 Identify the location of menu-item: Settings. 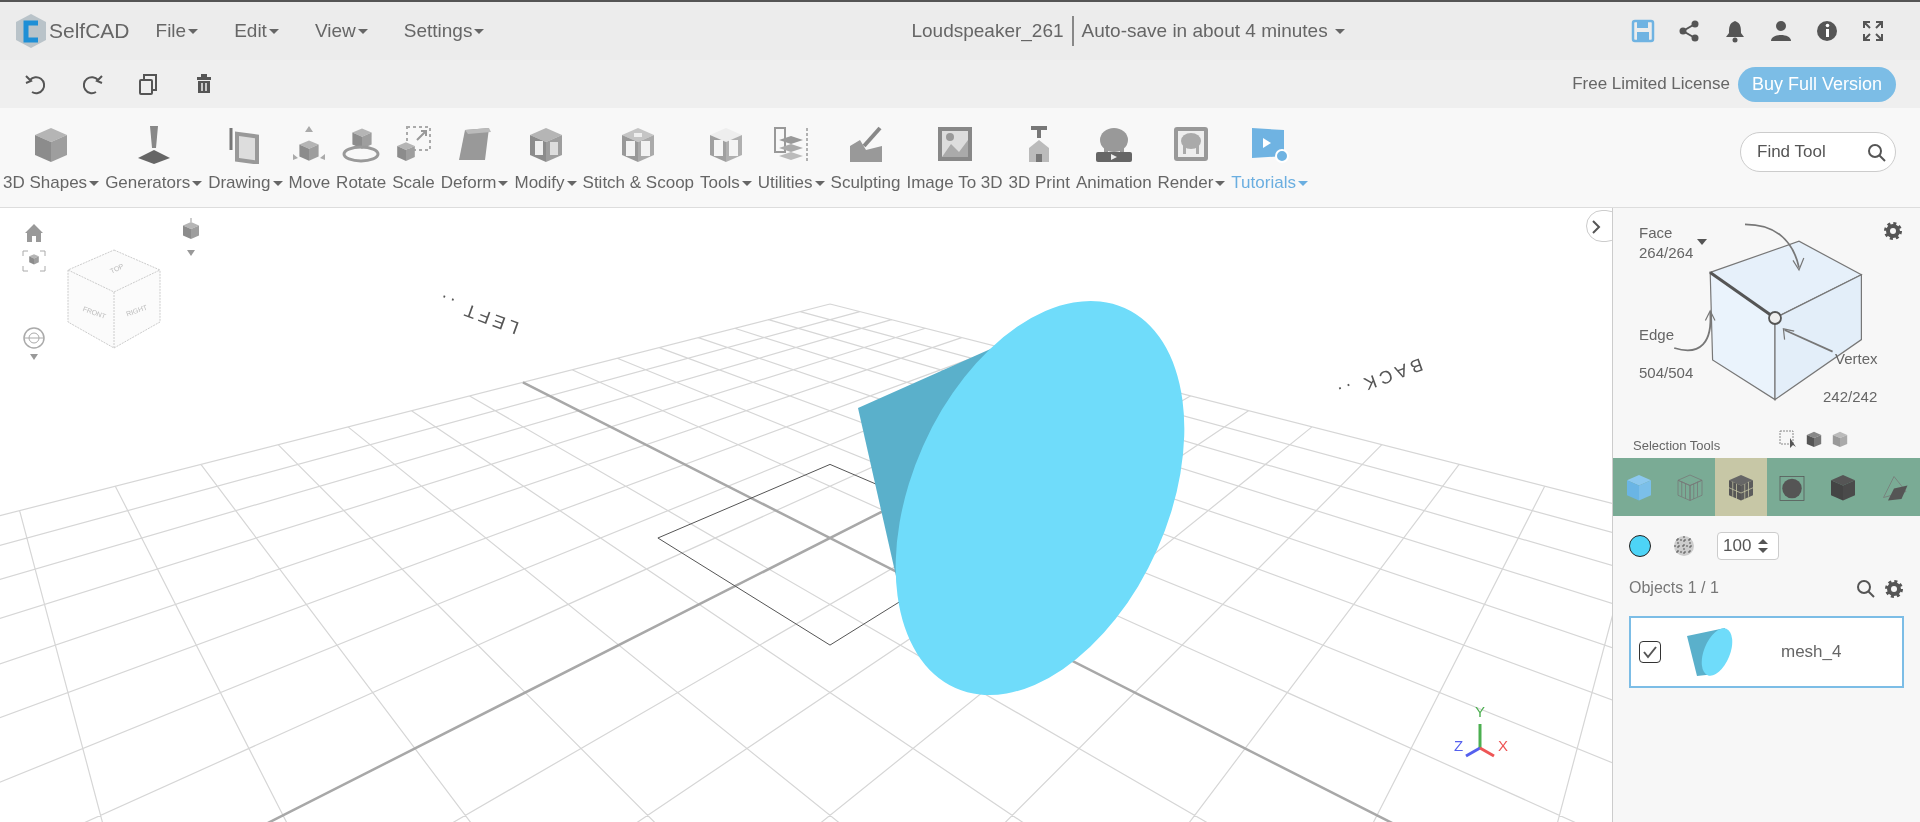
(444, 31).